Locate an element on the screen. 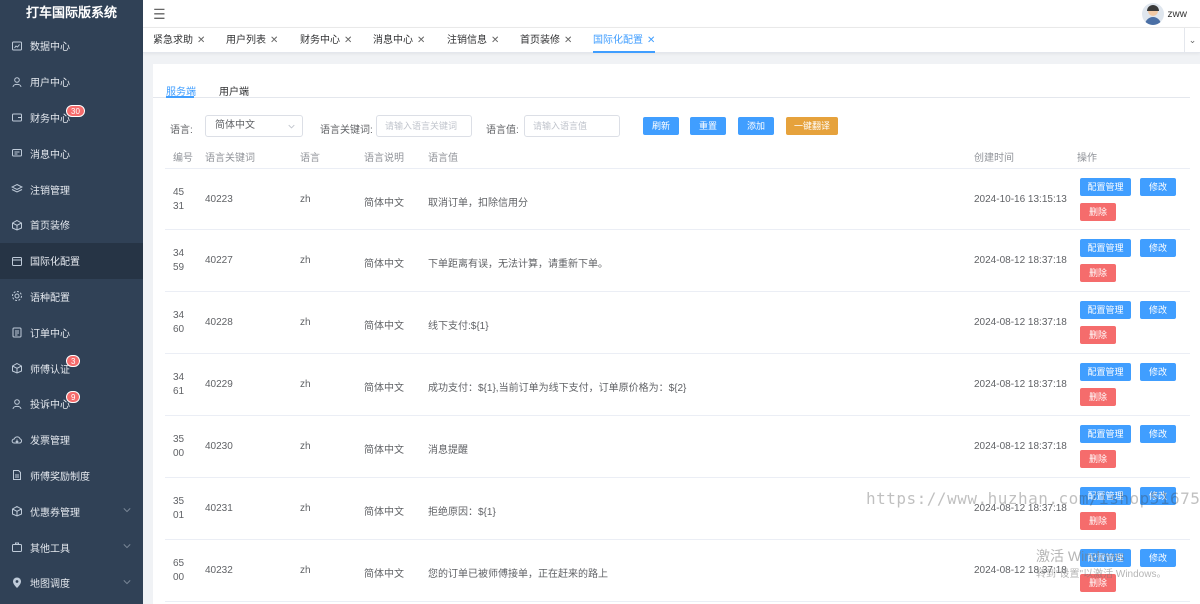 The height and width of the screenshot is (604, 1200). avatar is located at coordinates (1152, 14).